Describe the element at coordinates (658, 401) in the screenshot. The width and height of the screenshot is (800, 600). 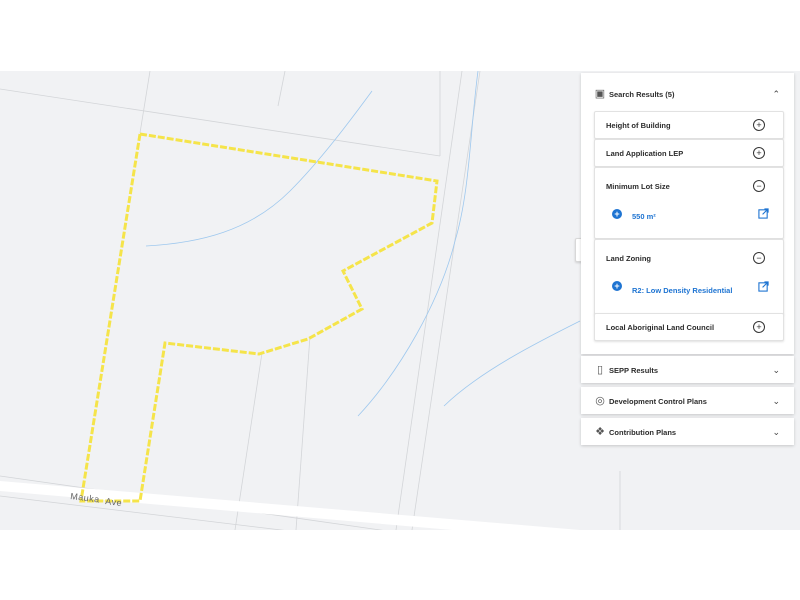
I see `development-control-plans-label: Development Control Plans` at that location.